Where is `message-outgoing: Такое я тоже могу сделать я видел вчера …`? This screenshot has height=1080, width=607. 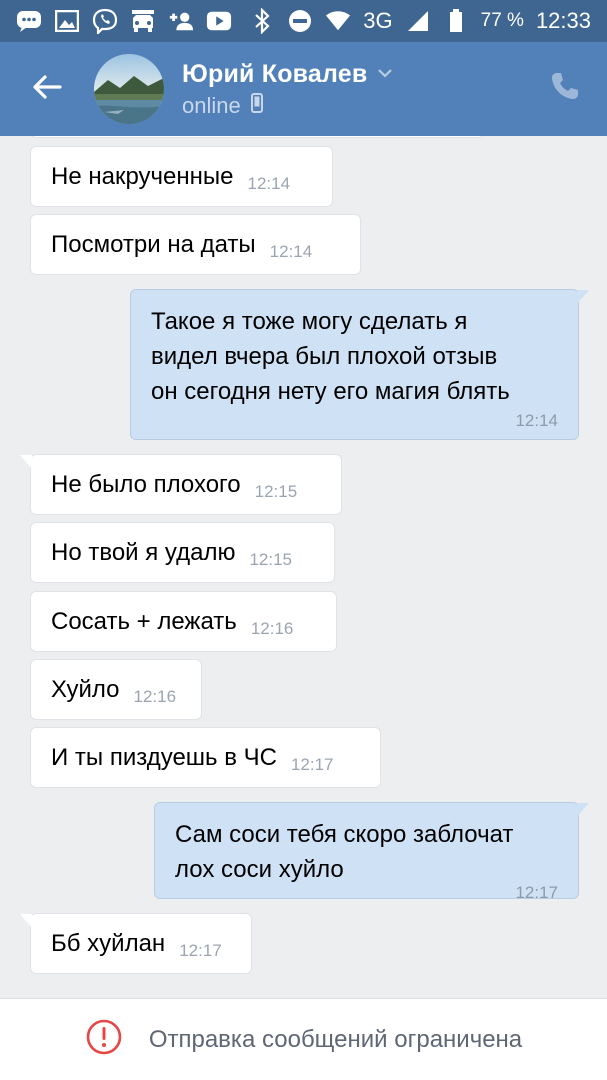 message-outgoing: Такое я тоже могу сделать я видел вчера … is located at coordinates (359, 364).